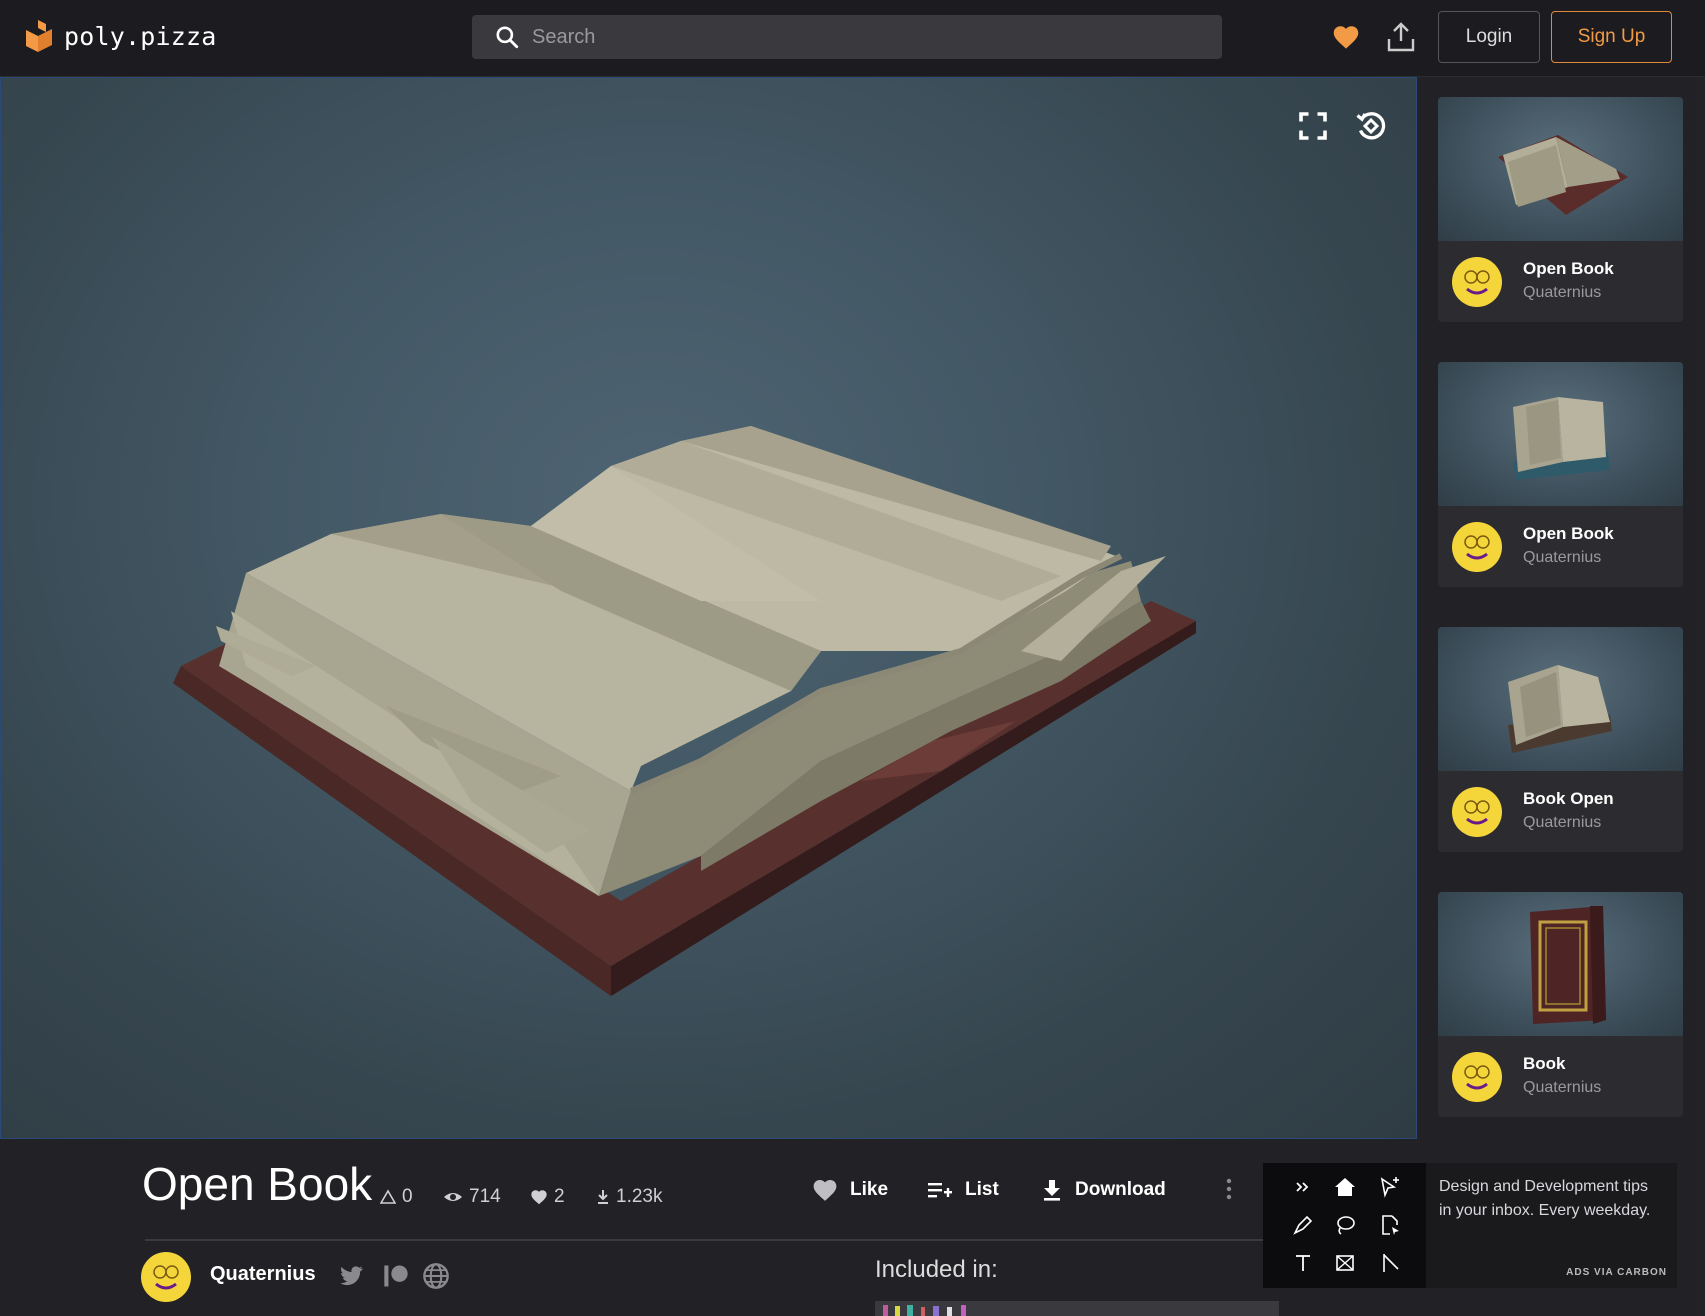 The image size is (1705, 1316). I want to click on rotate-reset-icon, so click(1371, 126).